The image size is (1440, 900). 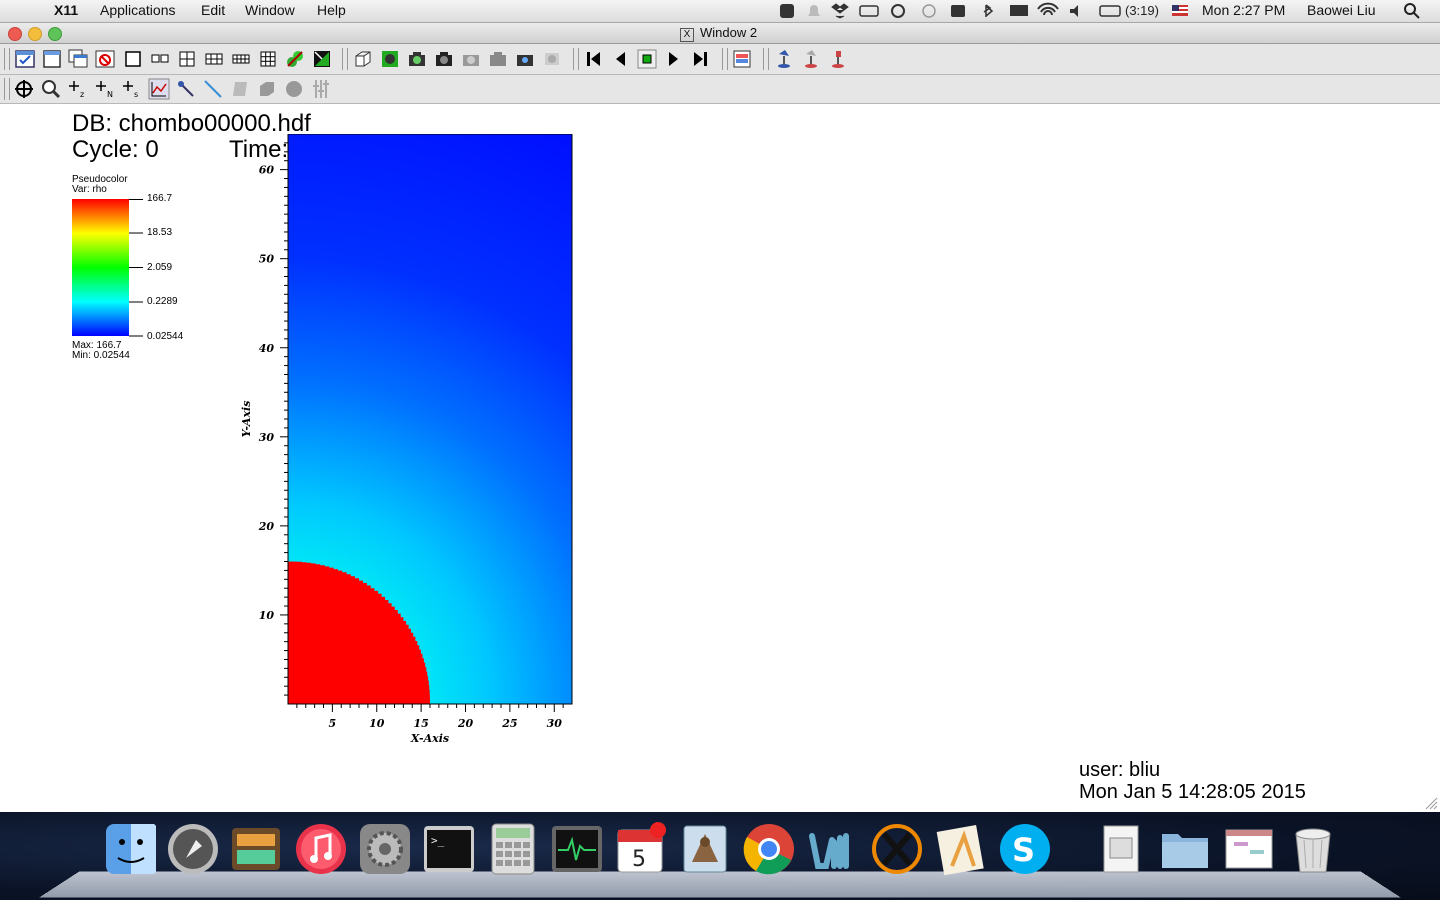 I want to click on resize-grip-icon, so click(x=1431, y=803).